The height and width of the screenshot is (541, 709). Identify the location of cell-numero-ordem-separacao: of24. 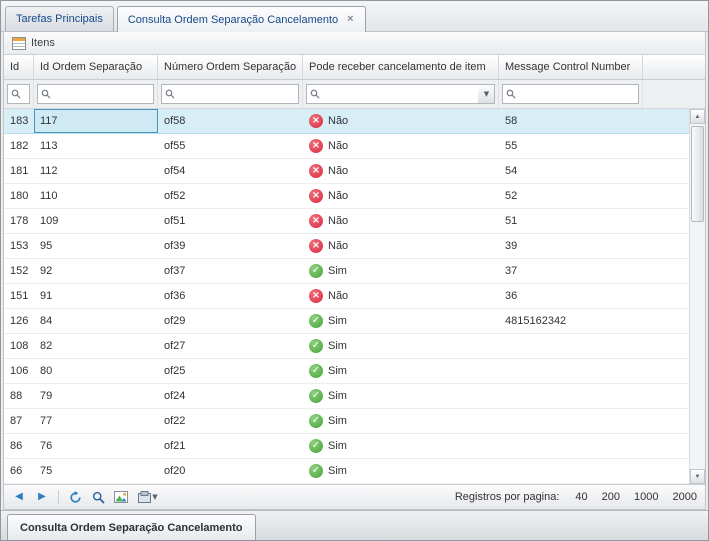
(230, 396).